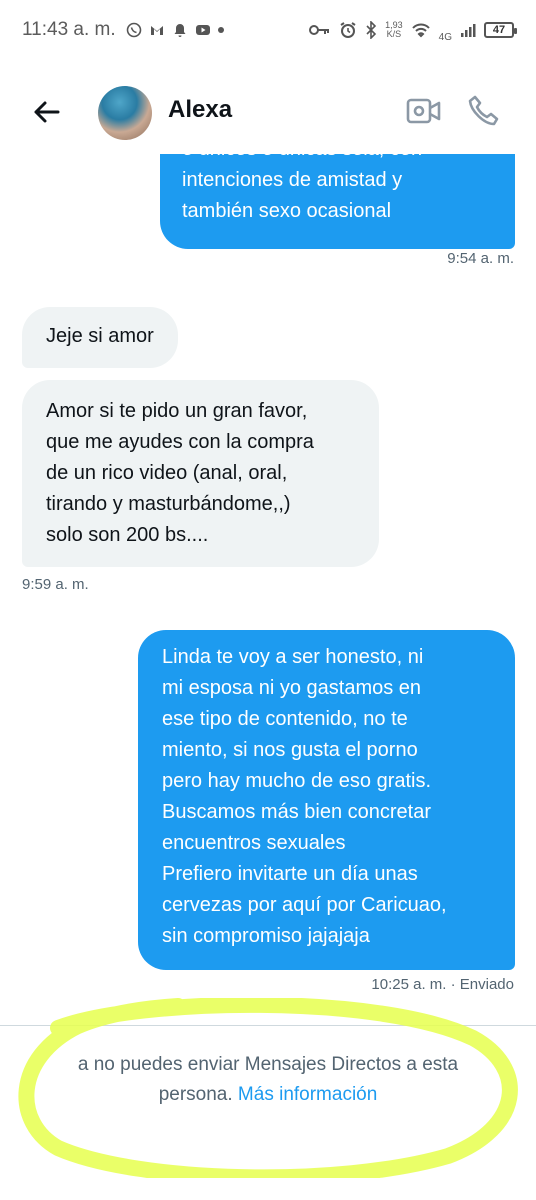  What do you see at coordinates (293, 657) in the screenshot?
I see `message-line: Linda te voy a ser honesto, ni` at bounding box center [293, 657].